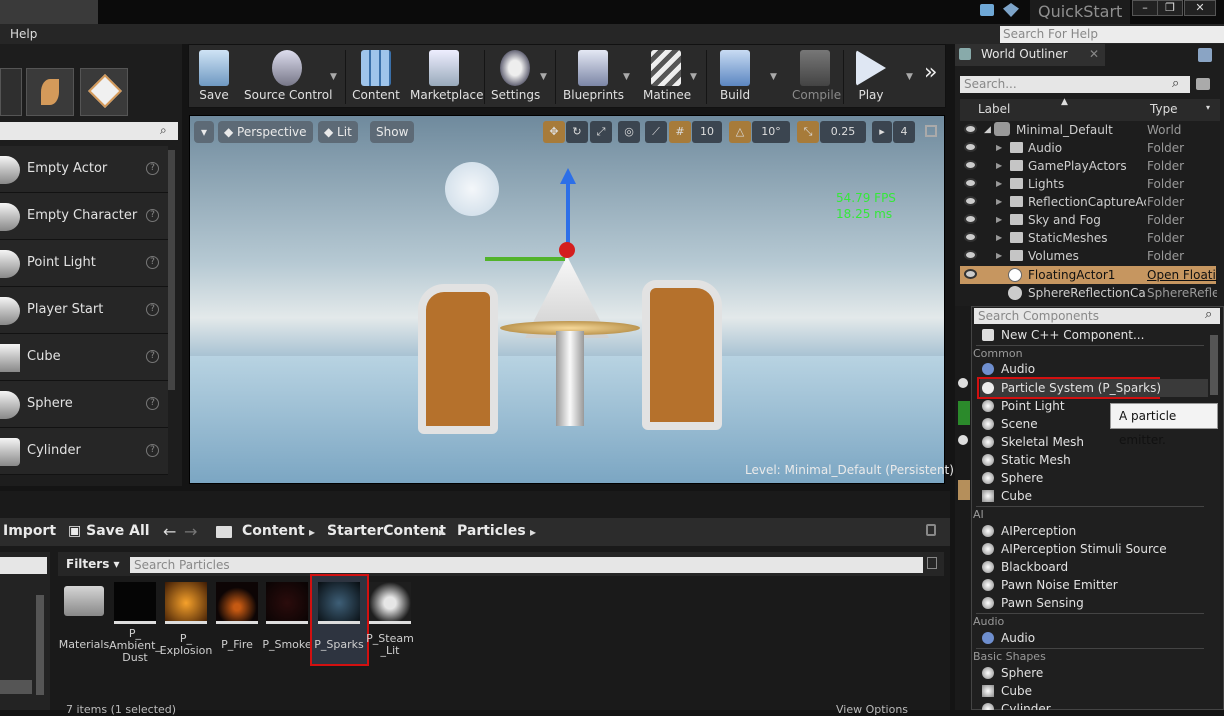 The image size is (1224, 716). I want to click on build-dropdown: ▼, so click(773, 77).